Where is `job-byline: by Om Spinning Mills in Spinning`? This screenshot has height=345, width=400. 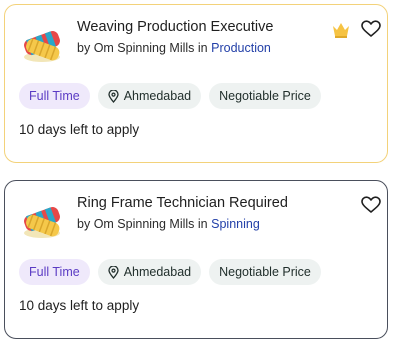 job-byline: by Om Spinning Mills in Spinning is located at coordinates (168, 224).